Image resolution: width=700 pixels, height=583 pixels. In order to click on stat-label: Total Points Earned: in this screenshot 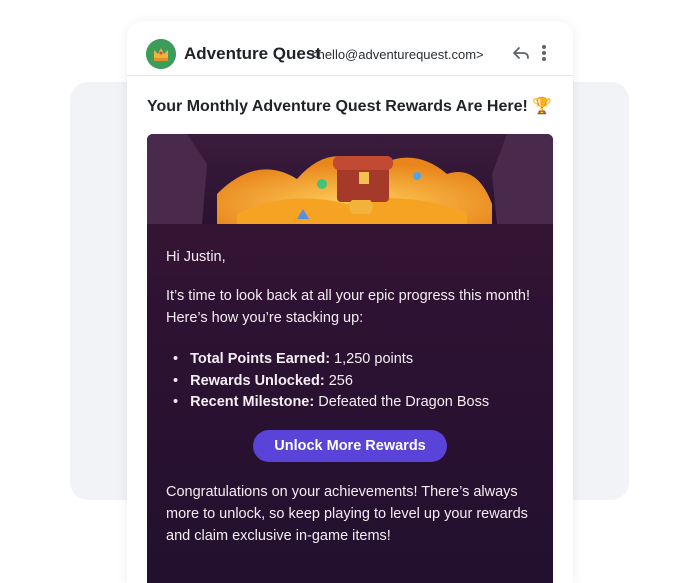, I will do `click(260, 359)`.